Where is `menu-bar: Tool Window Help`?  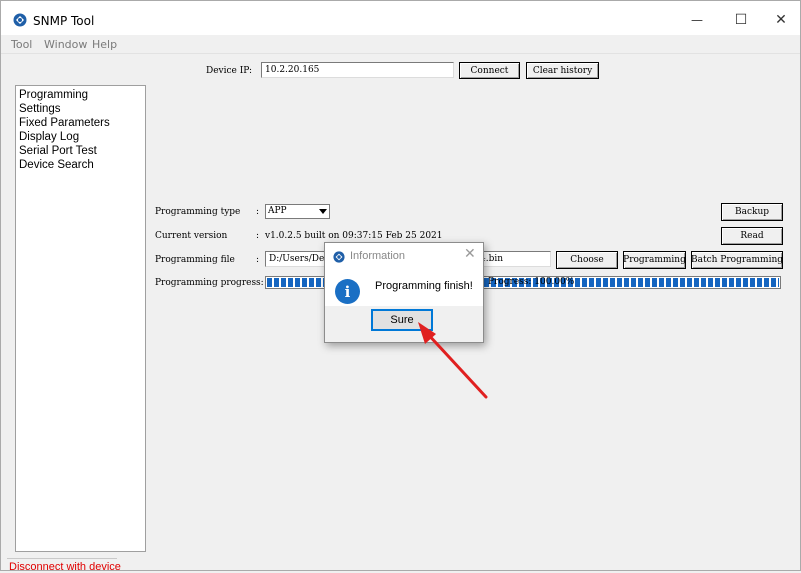 menu-bar: Tool Window Help is located at coordinates (400, 44).